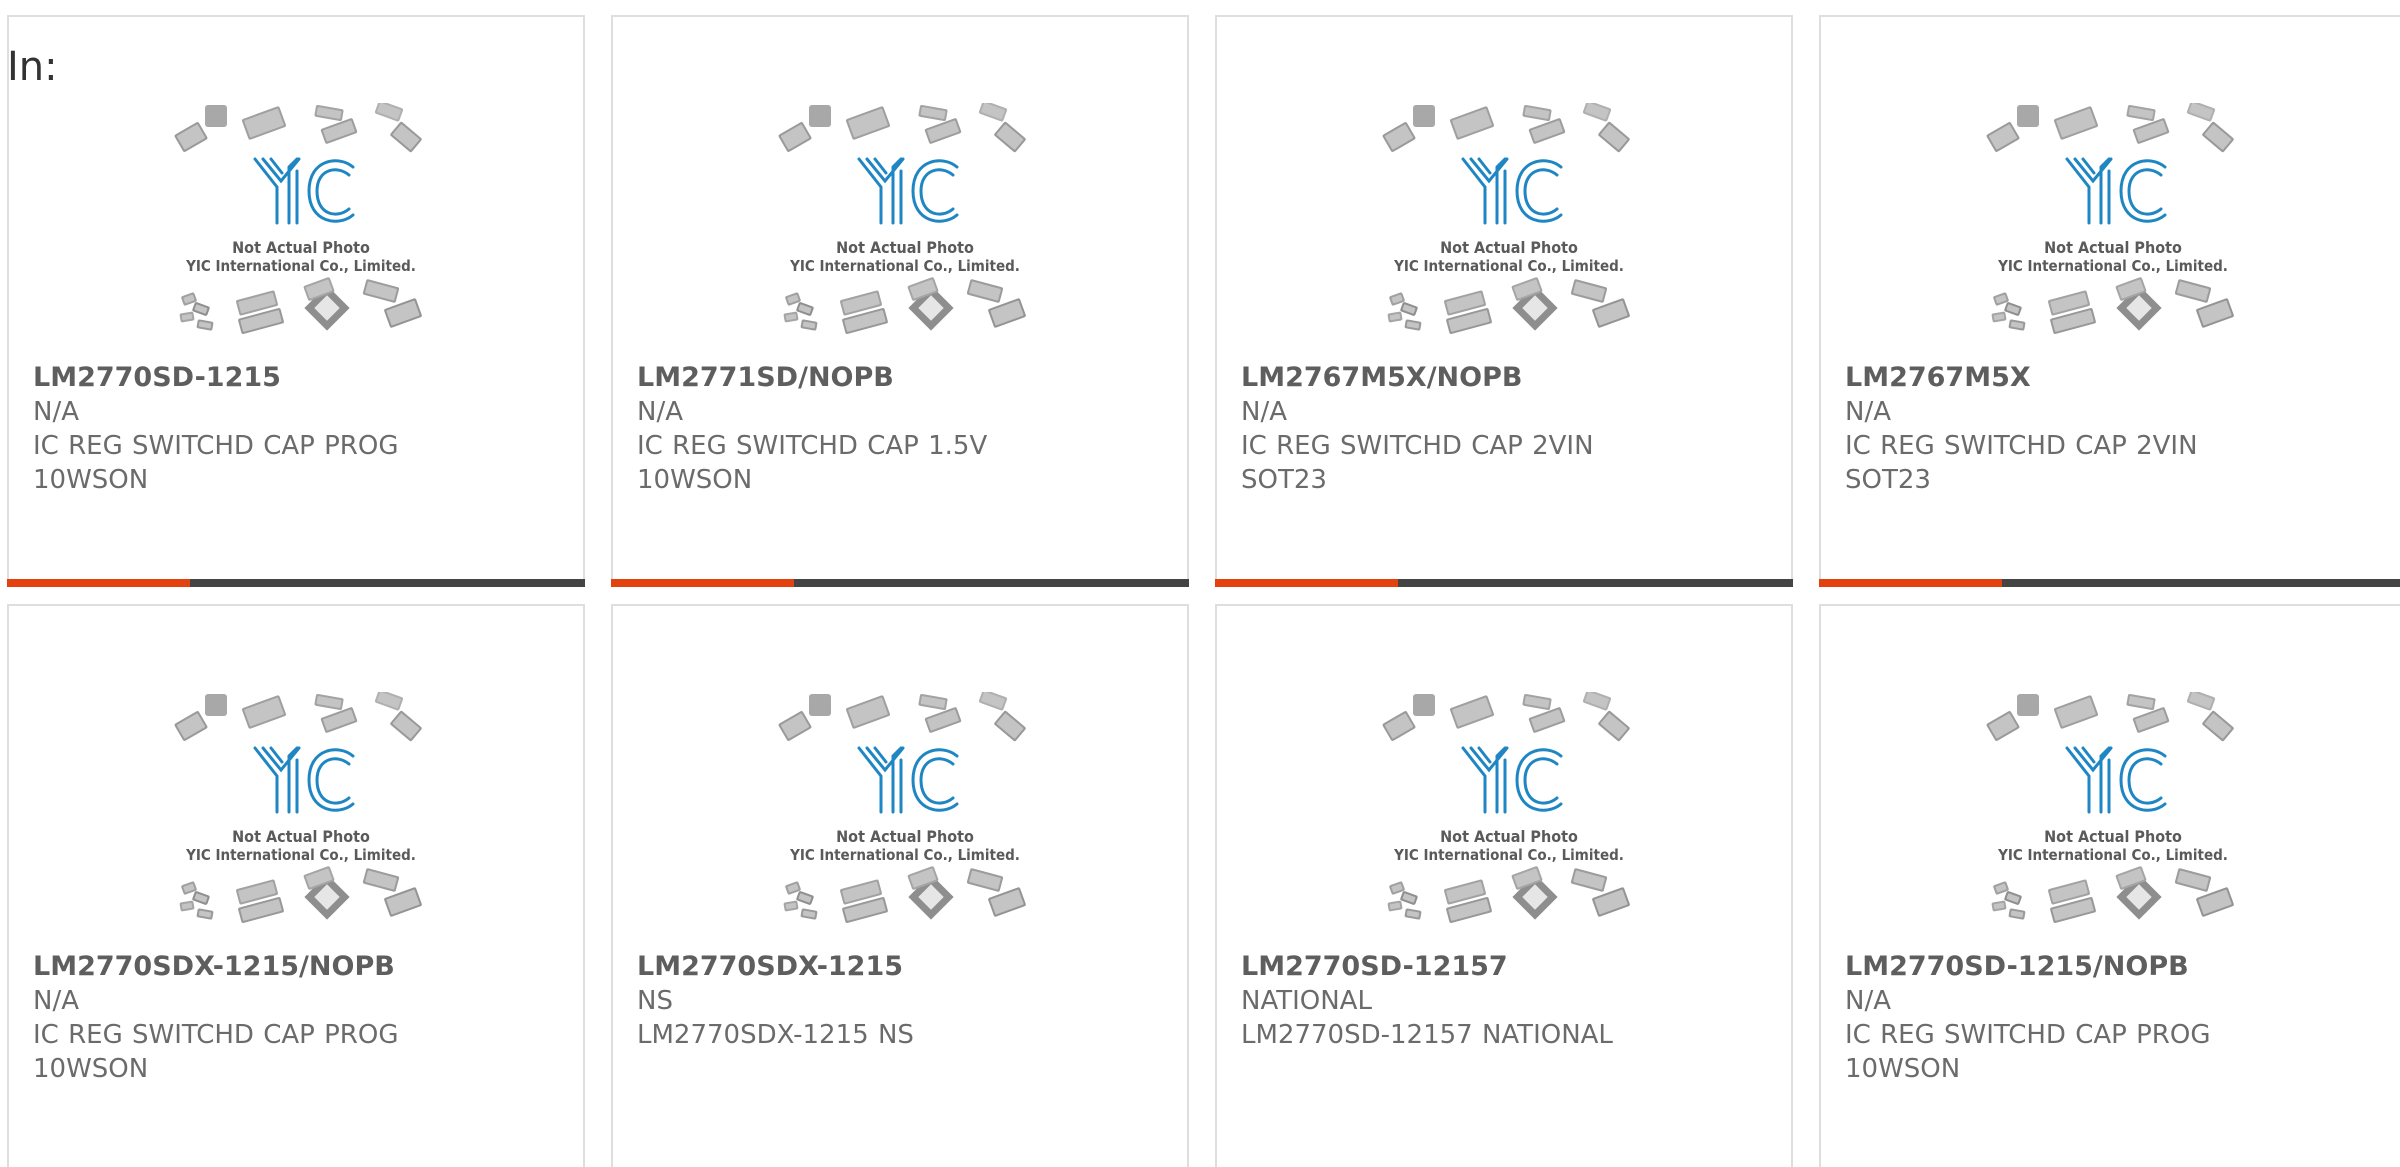 Image resolution: width=2400 pixels, height=1167 pixels. I want to click on part-number-link: LM2770SD-1215/NOPB, so click(2114, 967).